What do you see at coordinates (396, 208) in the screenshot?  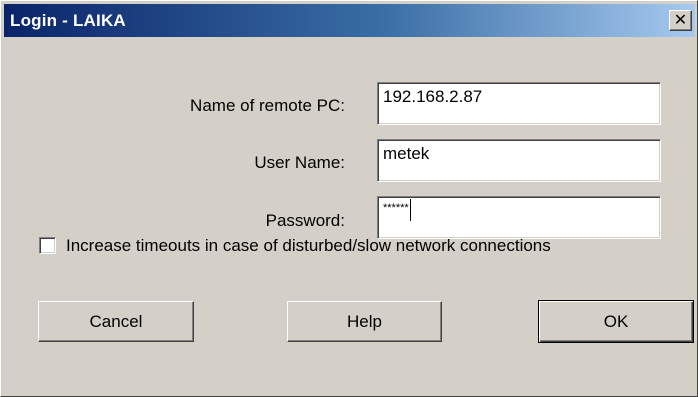 I see `password-value: ******` at bounding box center [396, 208].